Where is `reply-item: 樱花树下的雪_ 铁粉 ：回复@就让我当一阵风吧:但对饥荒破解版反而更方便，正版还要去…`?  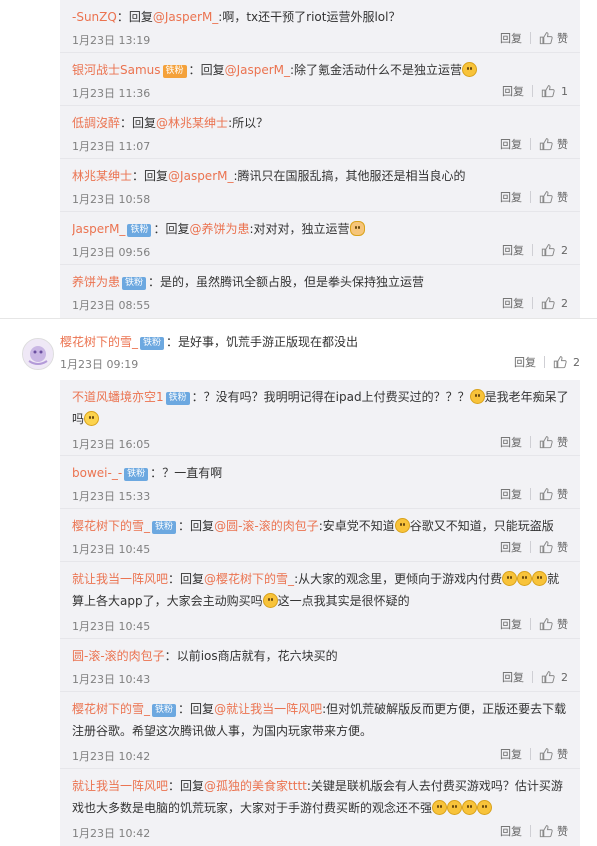
reply-item: 樱花树下的雪_ 铁粉 ：回复@就让我当一阵风吧:但对饥荒破解版反而更方便，正版还要去… is located at coordinates (320, 730).